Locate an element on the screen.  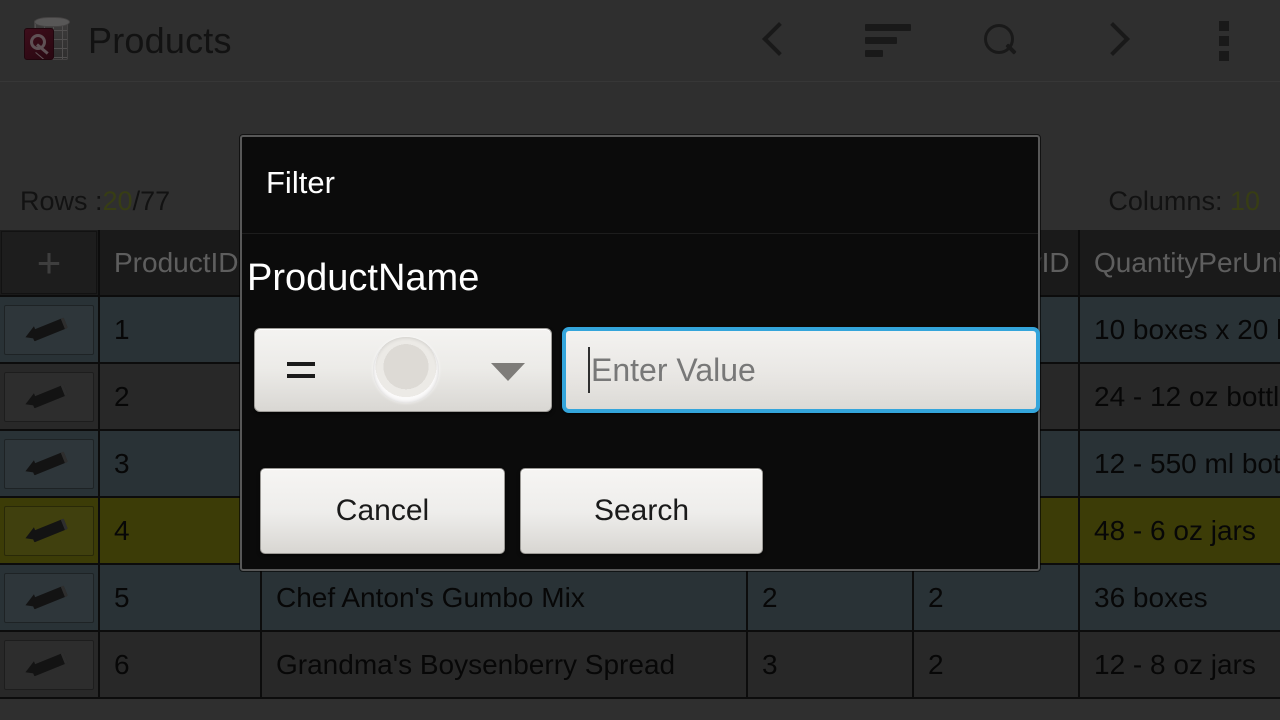
text-cursor is located at coordinates (589, 370).